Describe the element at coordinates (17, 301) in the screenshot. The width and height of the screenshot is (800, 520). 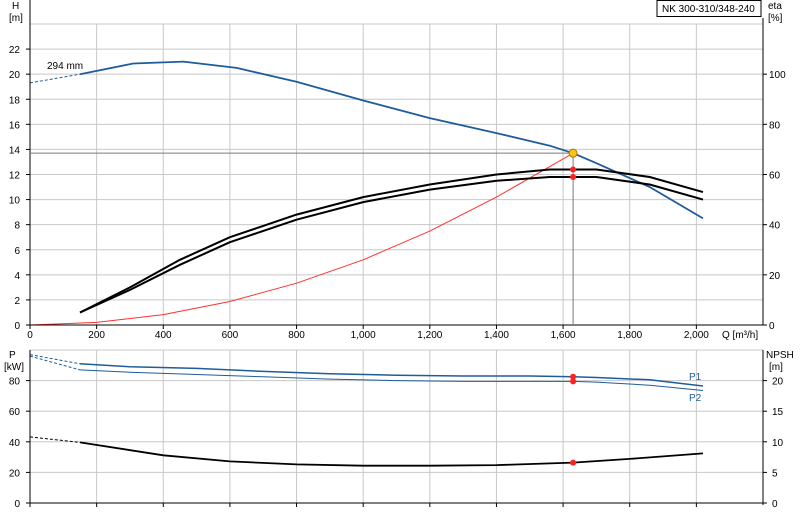
I see `top-left-tick-label: 2` at that location.